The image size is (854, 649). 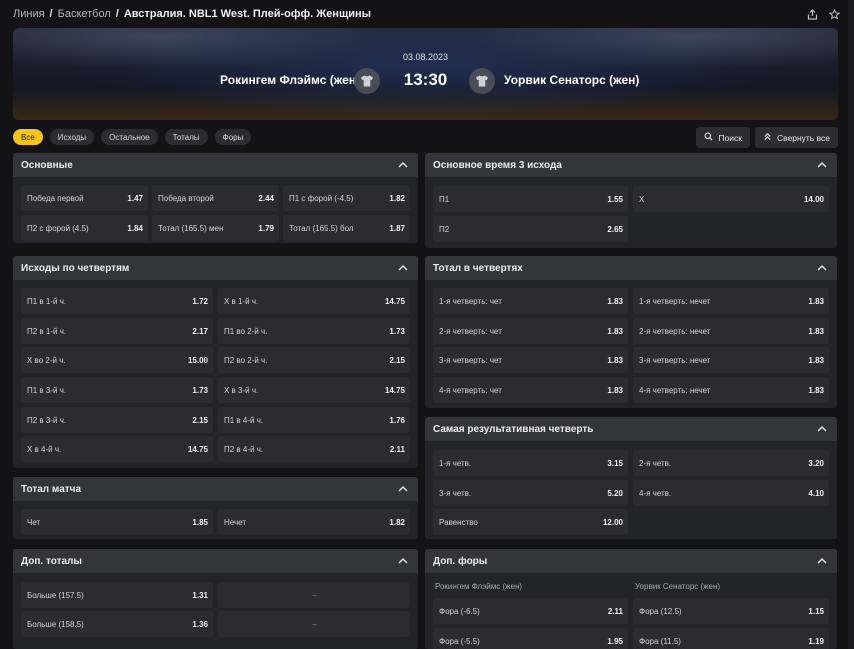 What do you see at coordinates (117, 360) in the screenshot?
I see `odds-cell: Х во 2-й ч. 15.00` at bounding box center [117, 360].